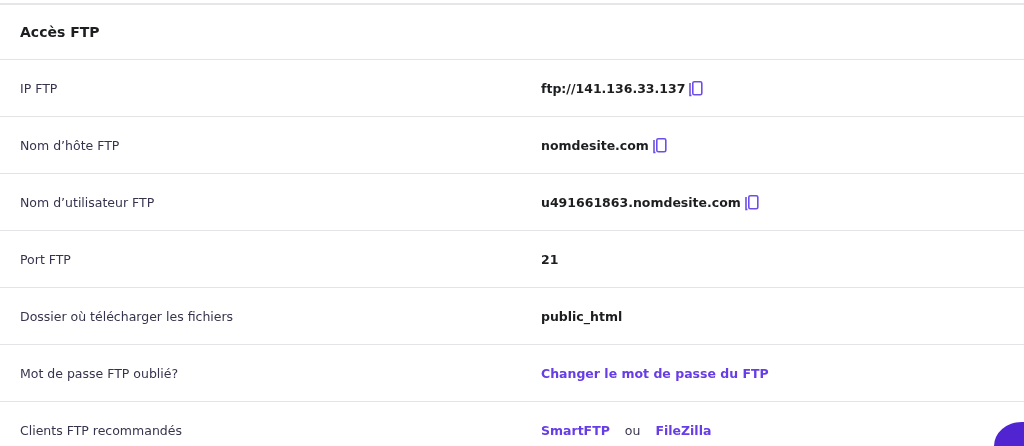 This screenshot has height=446, width=1024. Describe the element at coordinates (70, 145) in the screenshot. I see `row-label: Nom d’hôte FTP` at that location.